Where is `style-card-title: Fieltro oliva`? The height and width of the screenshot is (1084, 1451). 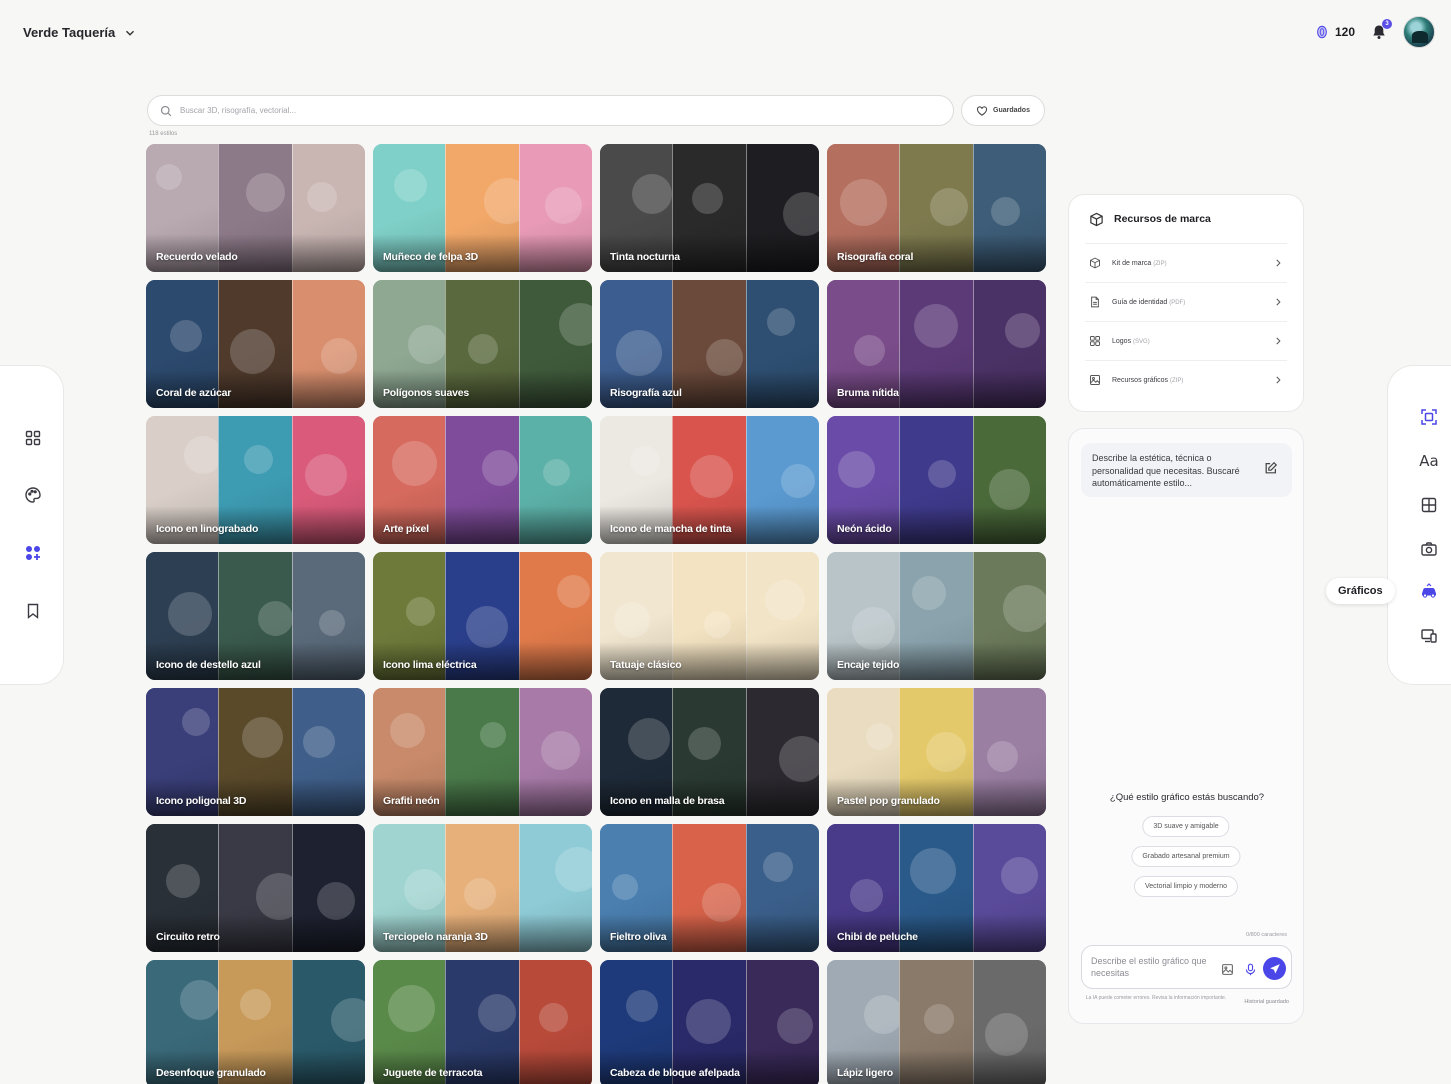 style-card-title: Fieltro oliva is located at coordinates (638, 937).